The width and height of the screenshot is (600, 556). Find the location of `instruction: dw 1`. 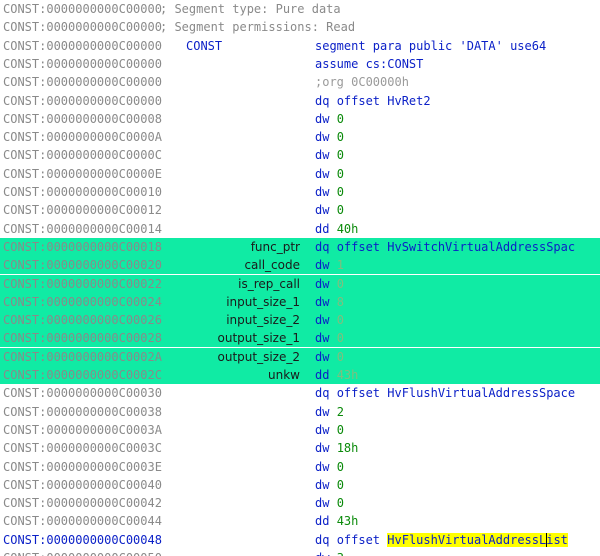

instruction: dw 1 is located at coordinates (329, 265).